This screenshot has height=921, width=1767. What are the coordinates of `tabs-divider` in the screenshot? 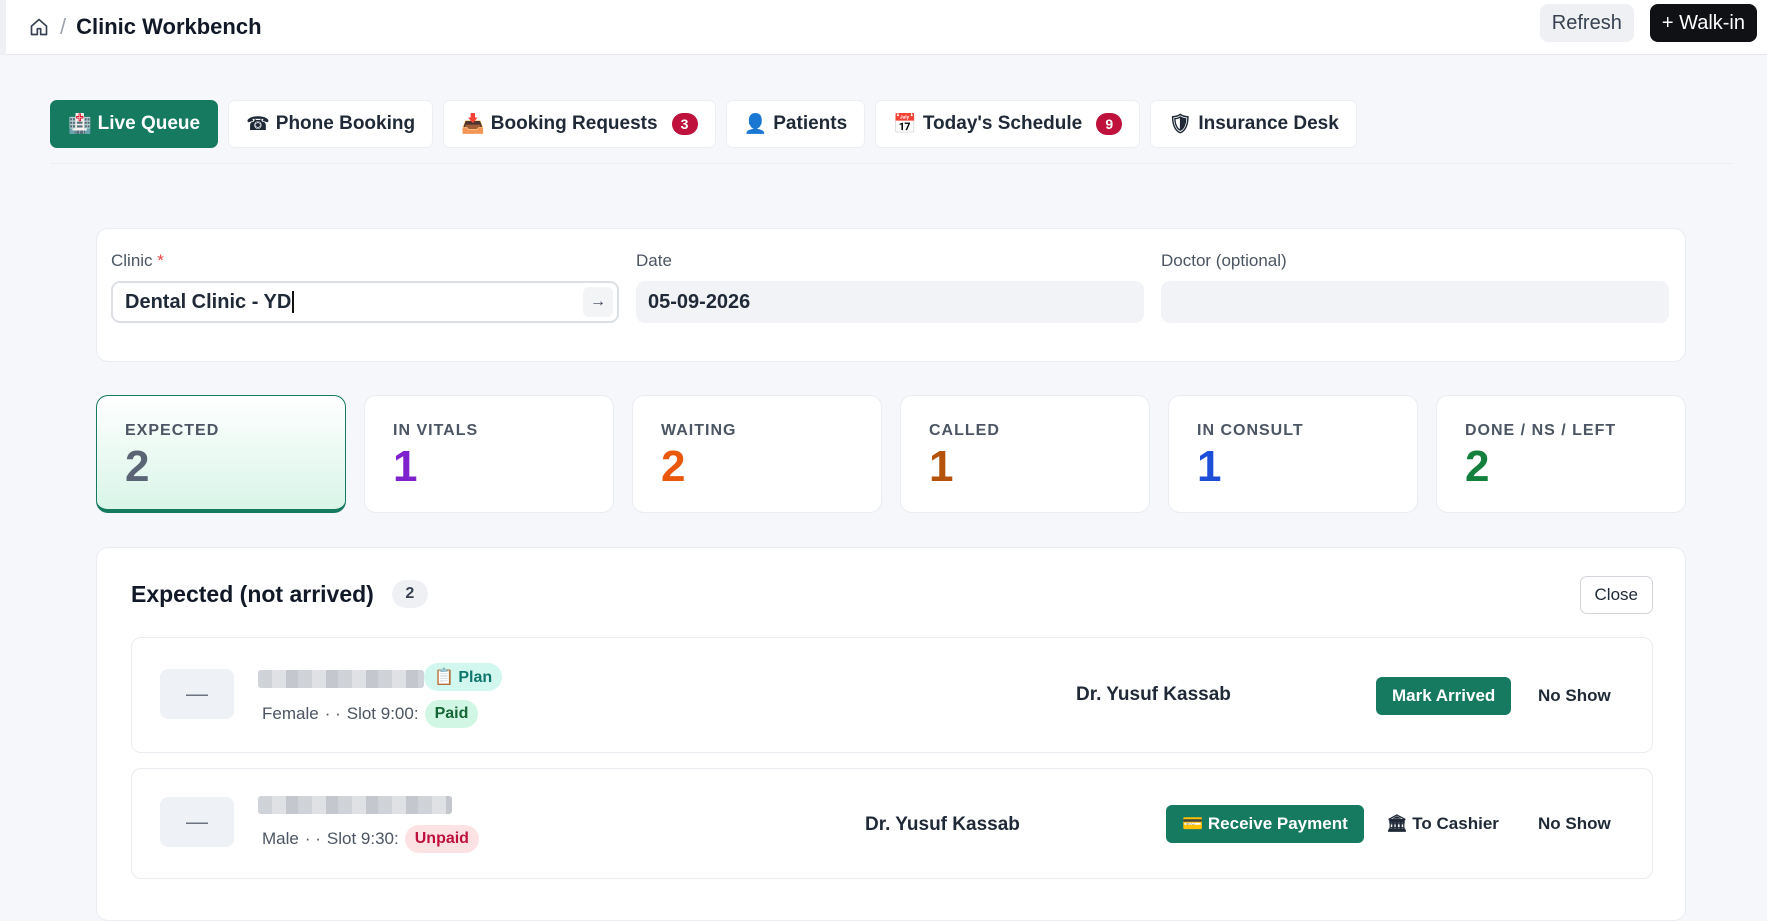 It's located at (891, 163).